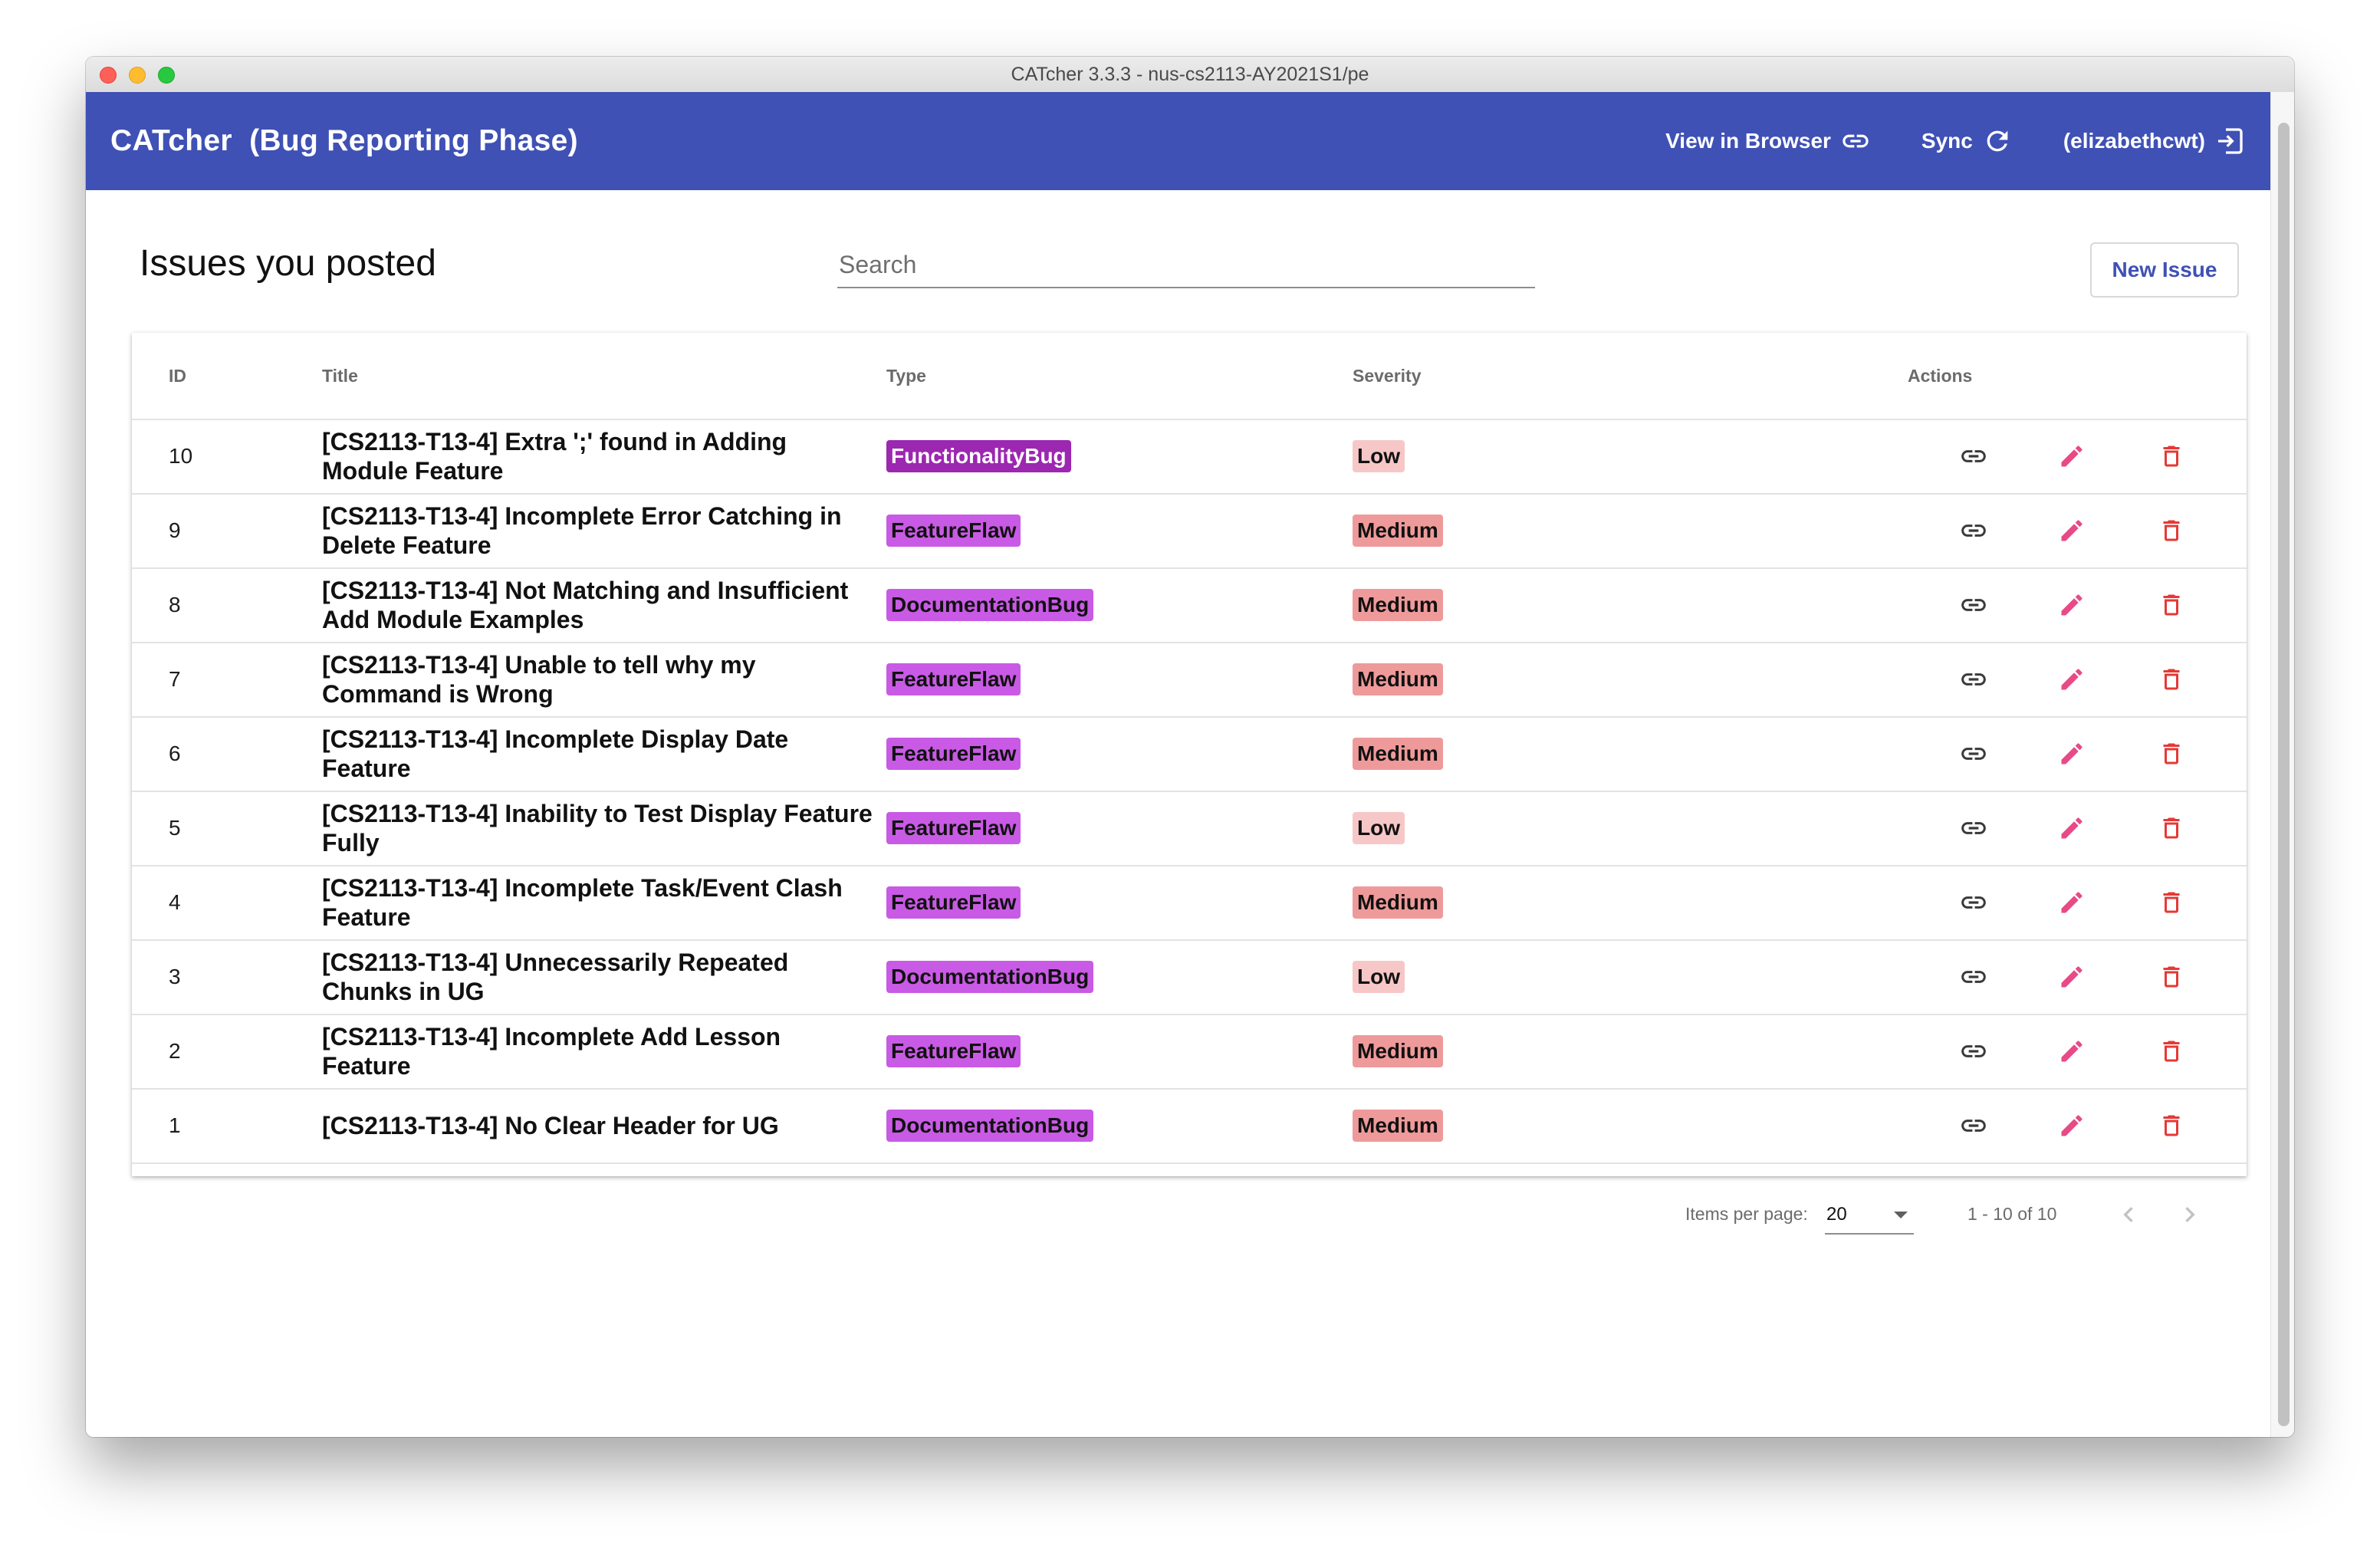  What do you see at coordinates (1388, 376) in the screenshot?
I see `column-header-severity: Severity` at bounding box center [1388, 376].